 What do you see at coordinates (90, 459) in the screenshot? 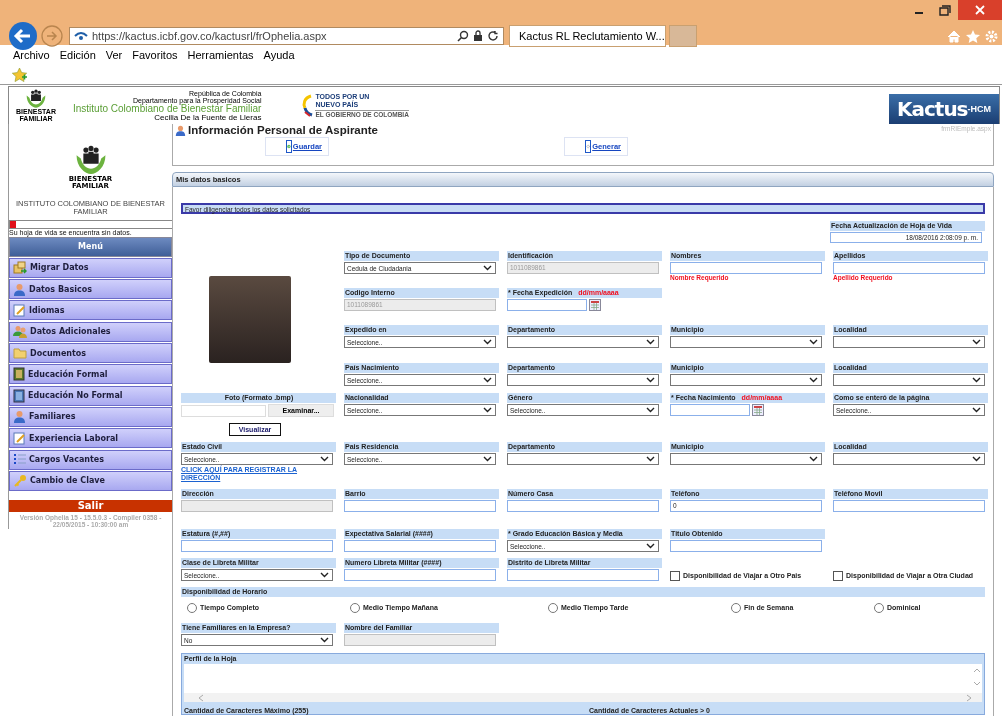
I see `sidebar-item: Cargos Vacantes` at bounding box center [90, 459].